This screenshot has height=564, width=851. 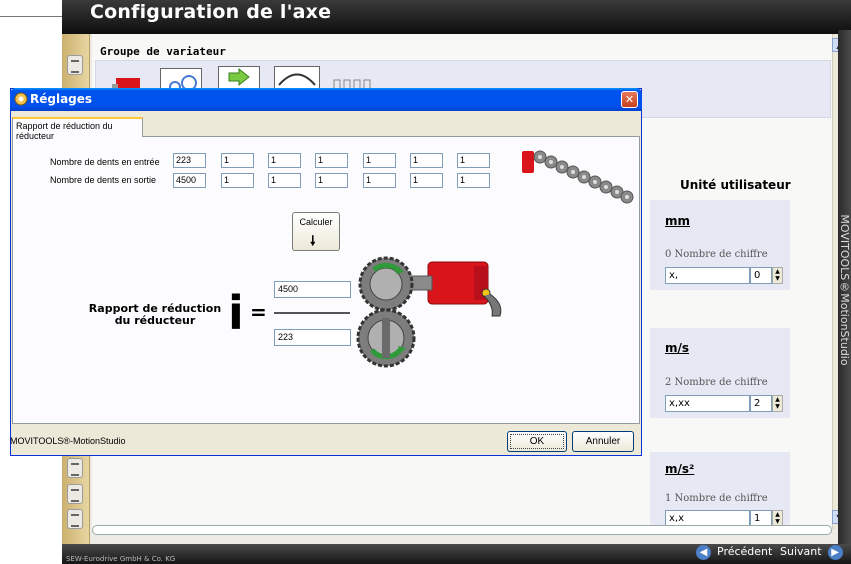 What do you see at coordinates (735, 185) in the screenshot?
I see `unit-section-title: Unité utilisateur` at bounding box center [735, 185].